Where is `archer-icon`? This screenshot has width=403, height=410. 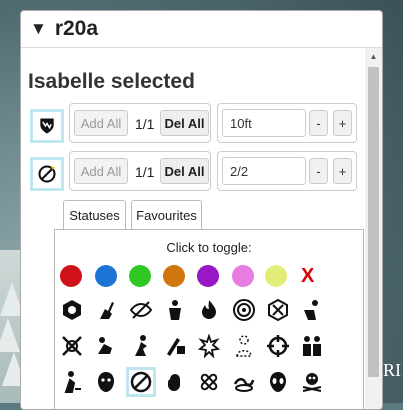
archer-icon is located at coordinates (312, 310).